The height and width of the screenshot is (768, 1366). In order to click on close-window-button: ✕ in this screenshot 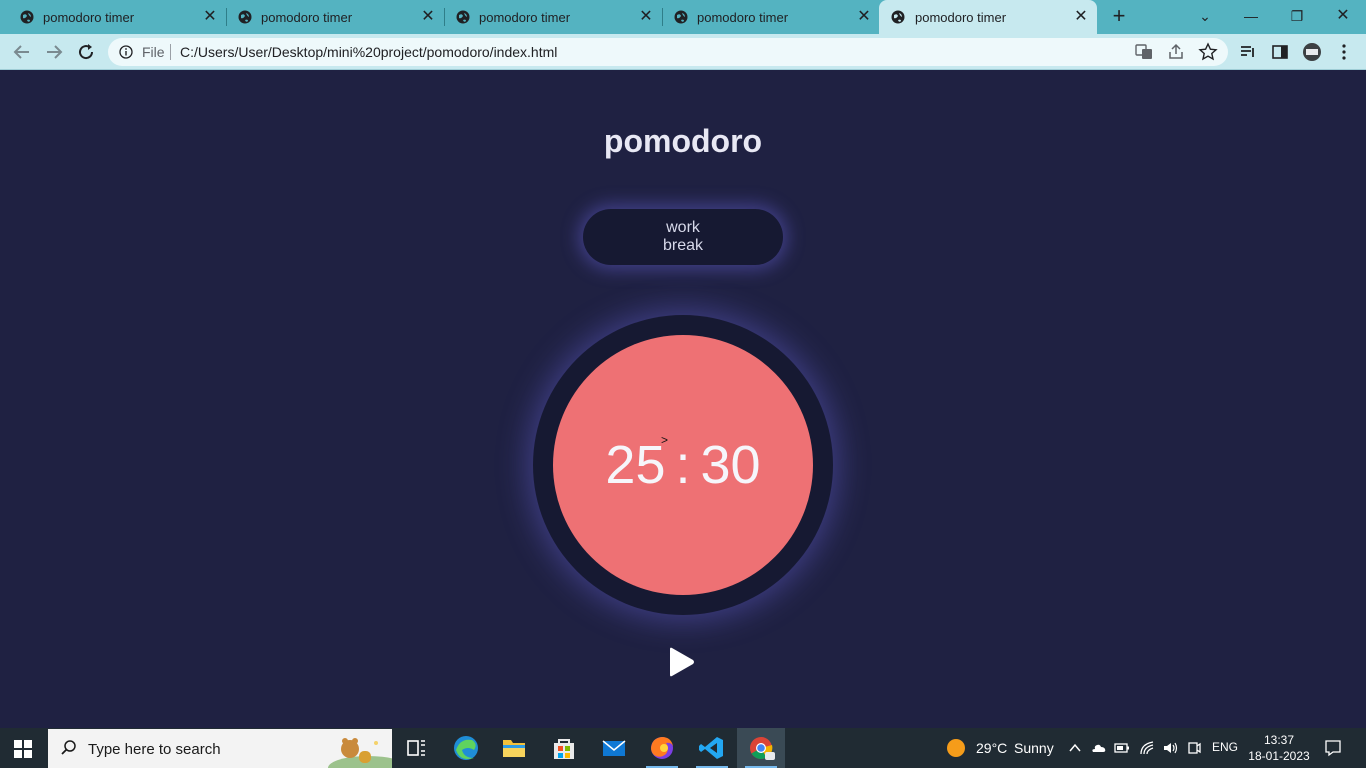, I will do `click(1343, 16)`.